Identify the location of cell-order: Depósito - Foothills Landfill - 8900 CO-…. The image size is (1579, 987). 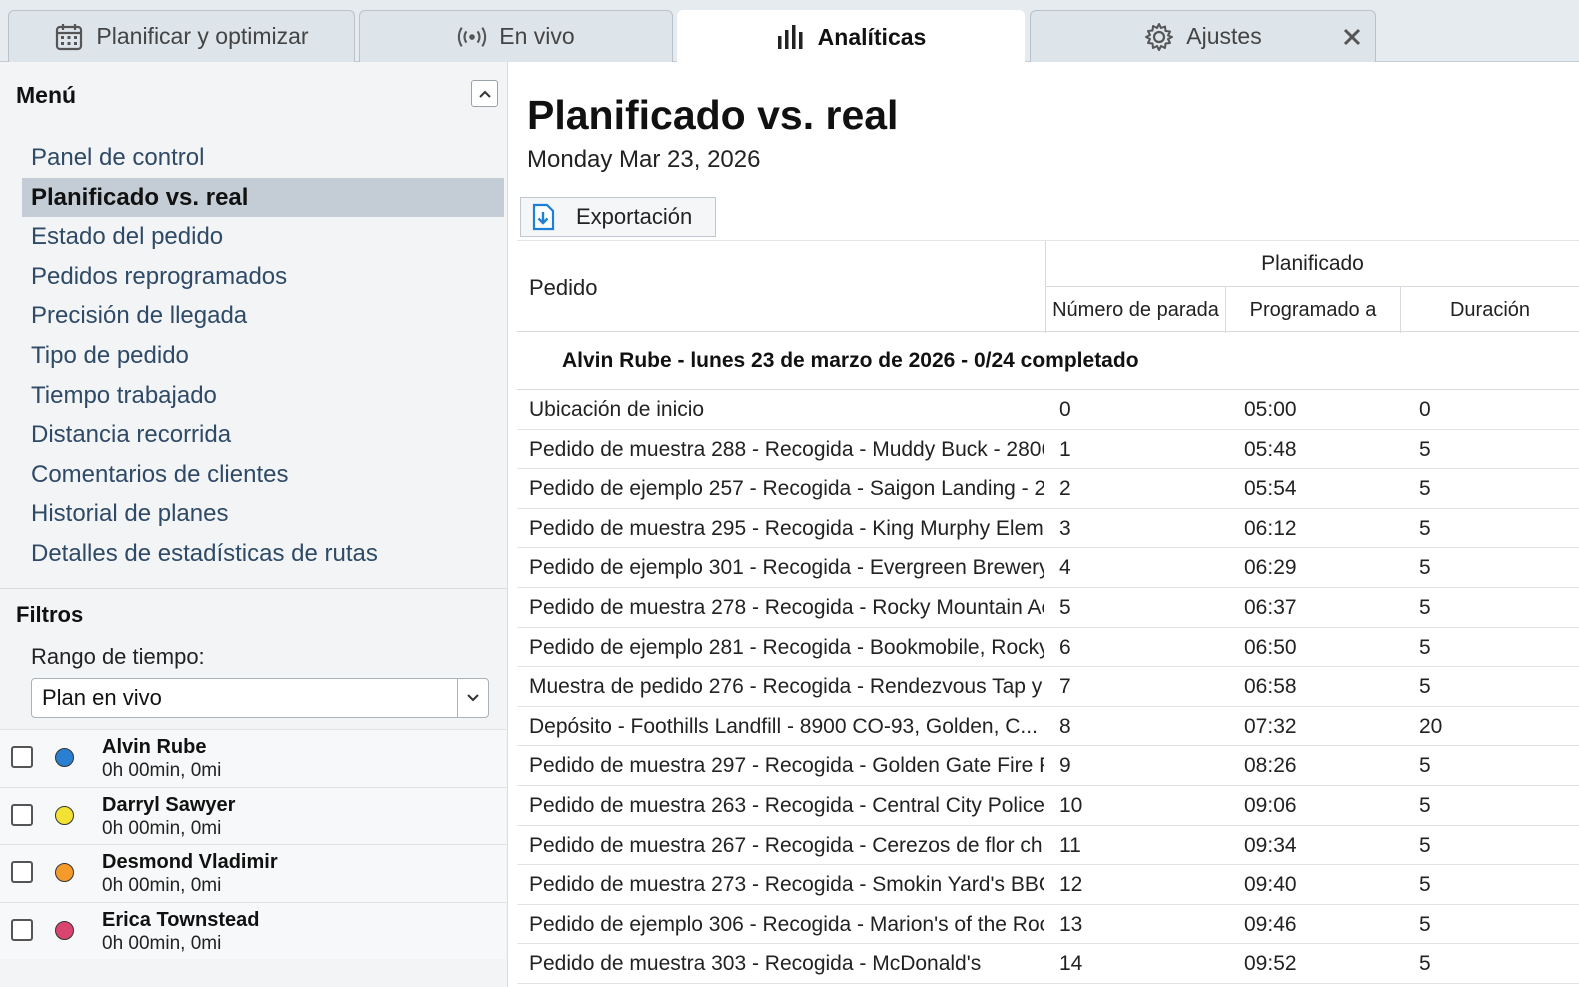
(783, 726).